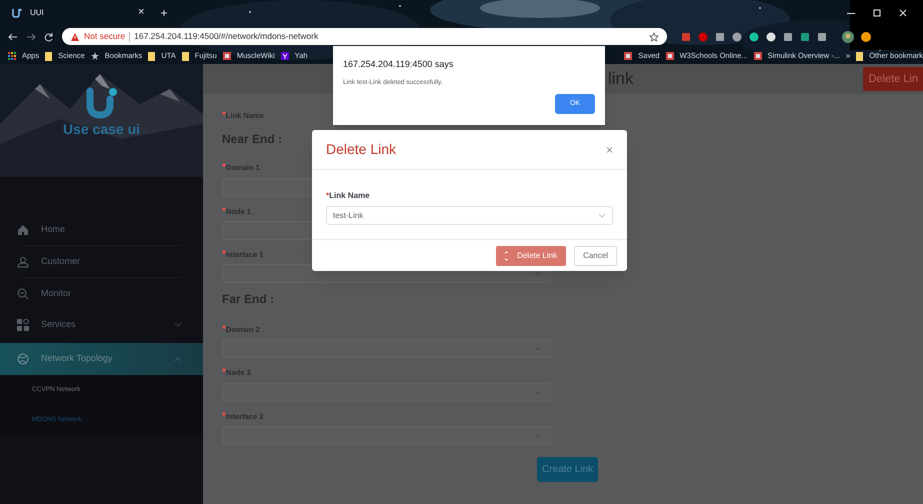  What do you see at coordinates (23, 294) in the screenshot?
I see `search-icon` at bounding box center [23, 294].